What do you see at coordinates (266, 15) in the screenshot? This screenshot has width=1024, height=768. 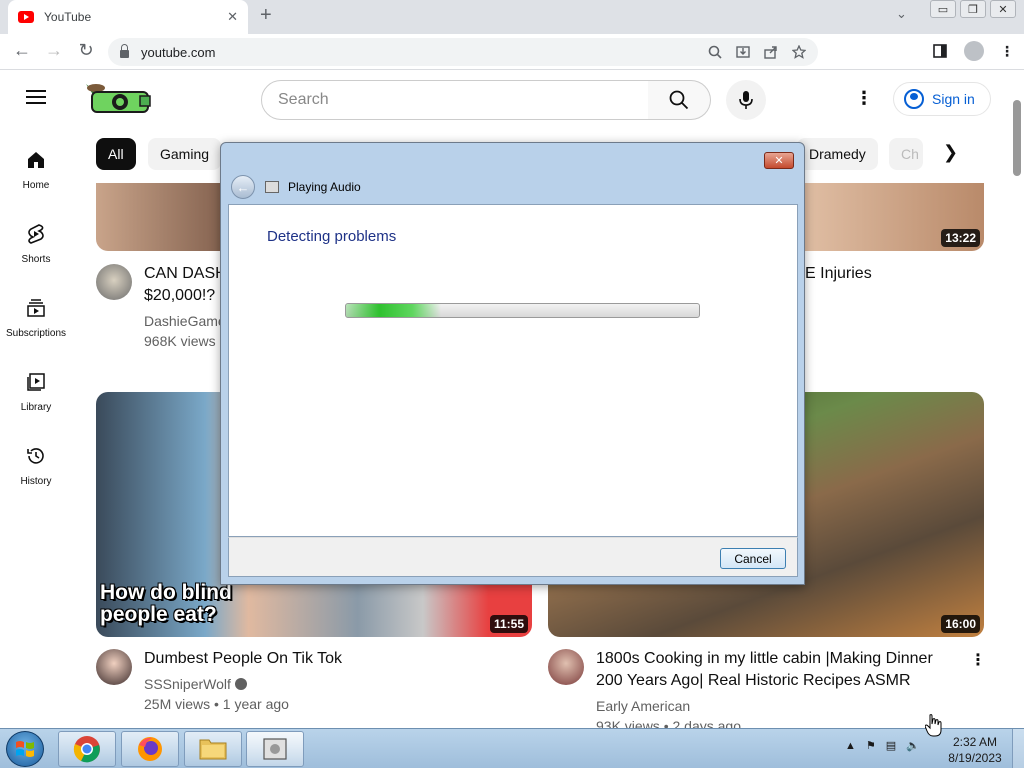 I see `new-tab-button: +` at bounding box center [266, 15].